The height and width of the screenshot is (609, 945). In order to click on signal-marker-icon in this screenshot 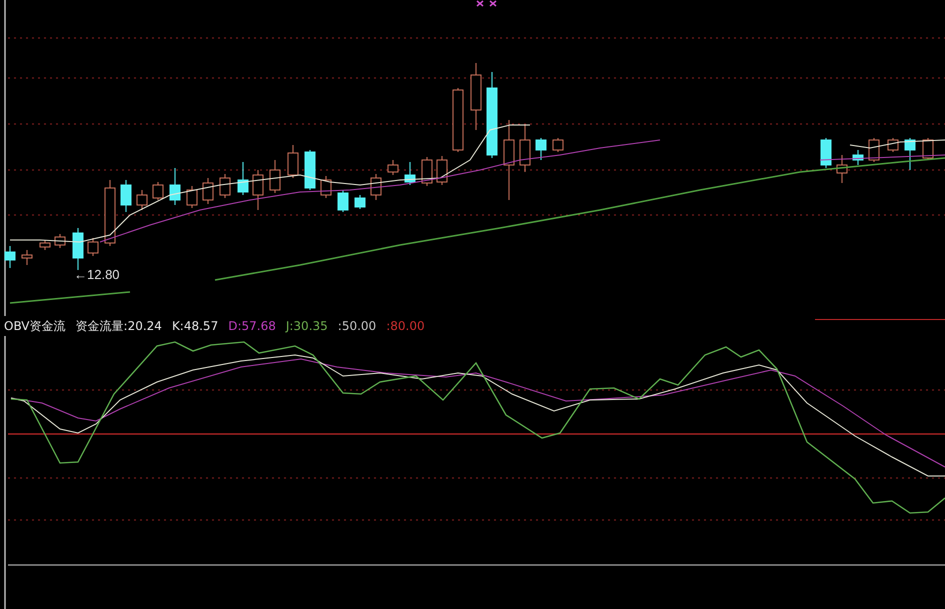, I will do `click(486, 3)`.